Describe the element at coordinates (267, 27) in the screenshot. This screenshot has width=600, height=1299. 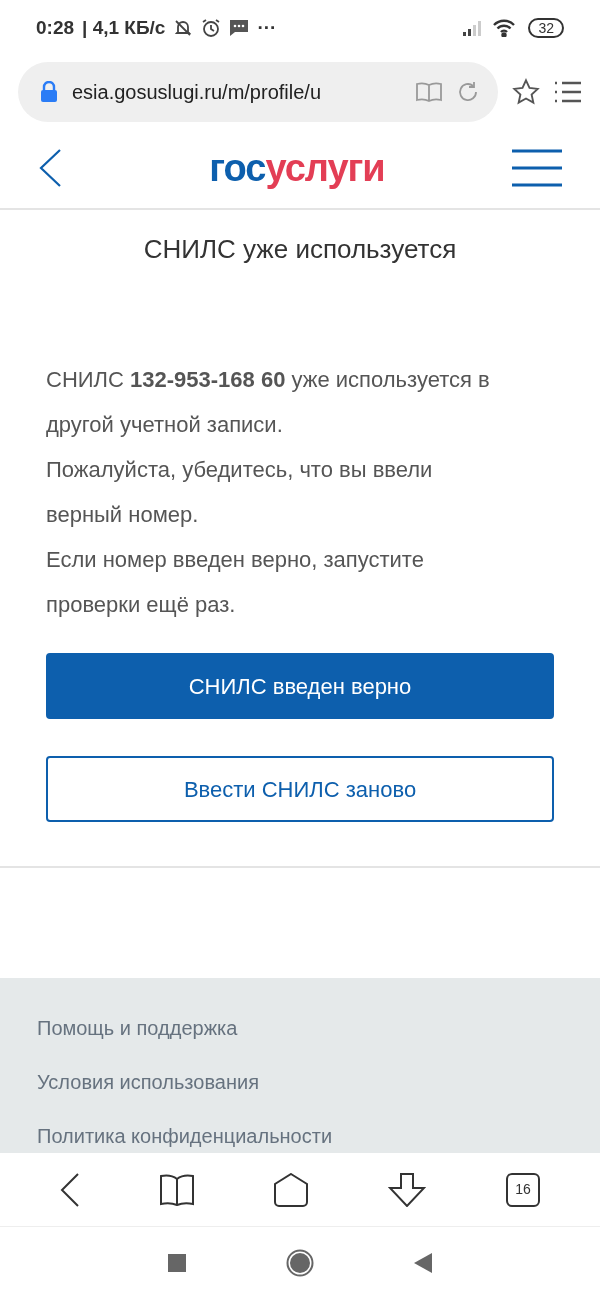
I see `more-notifications: ···` at that location.